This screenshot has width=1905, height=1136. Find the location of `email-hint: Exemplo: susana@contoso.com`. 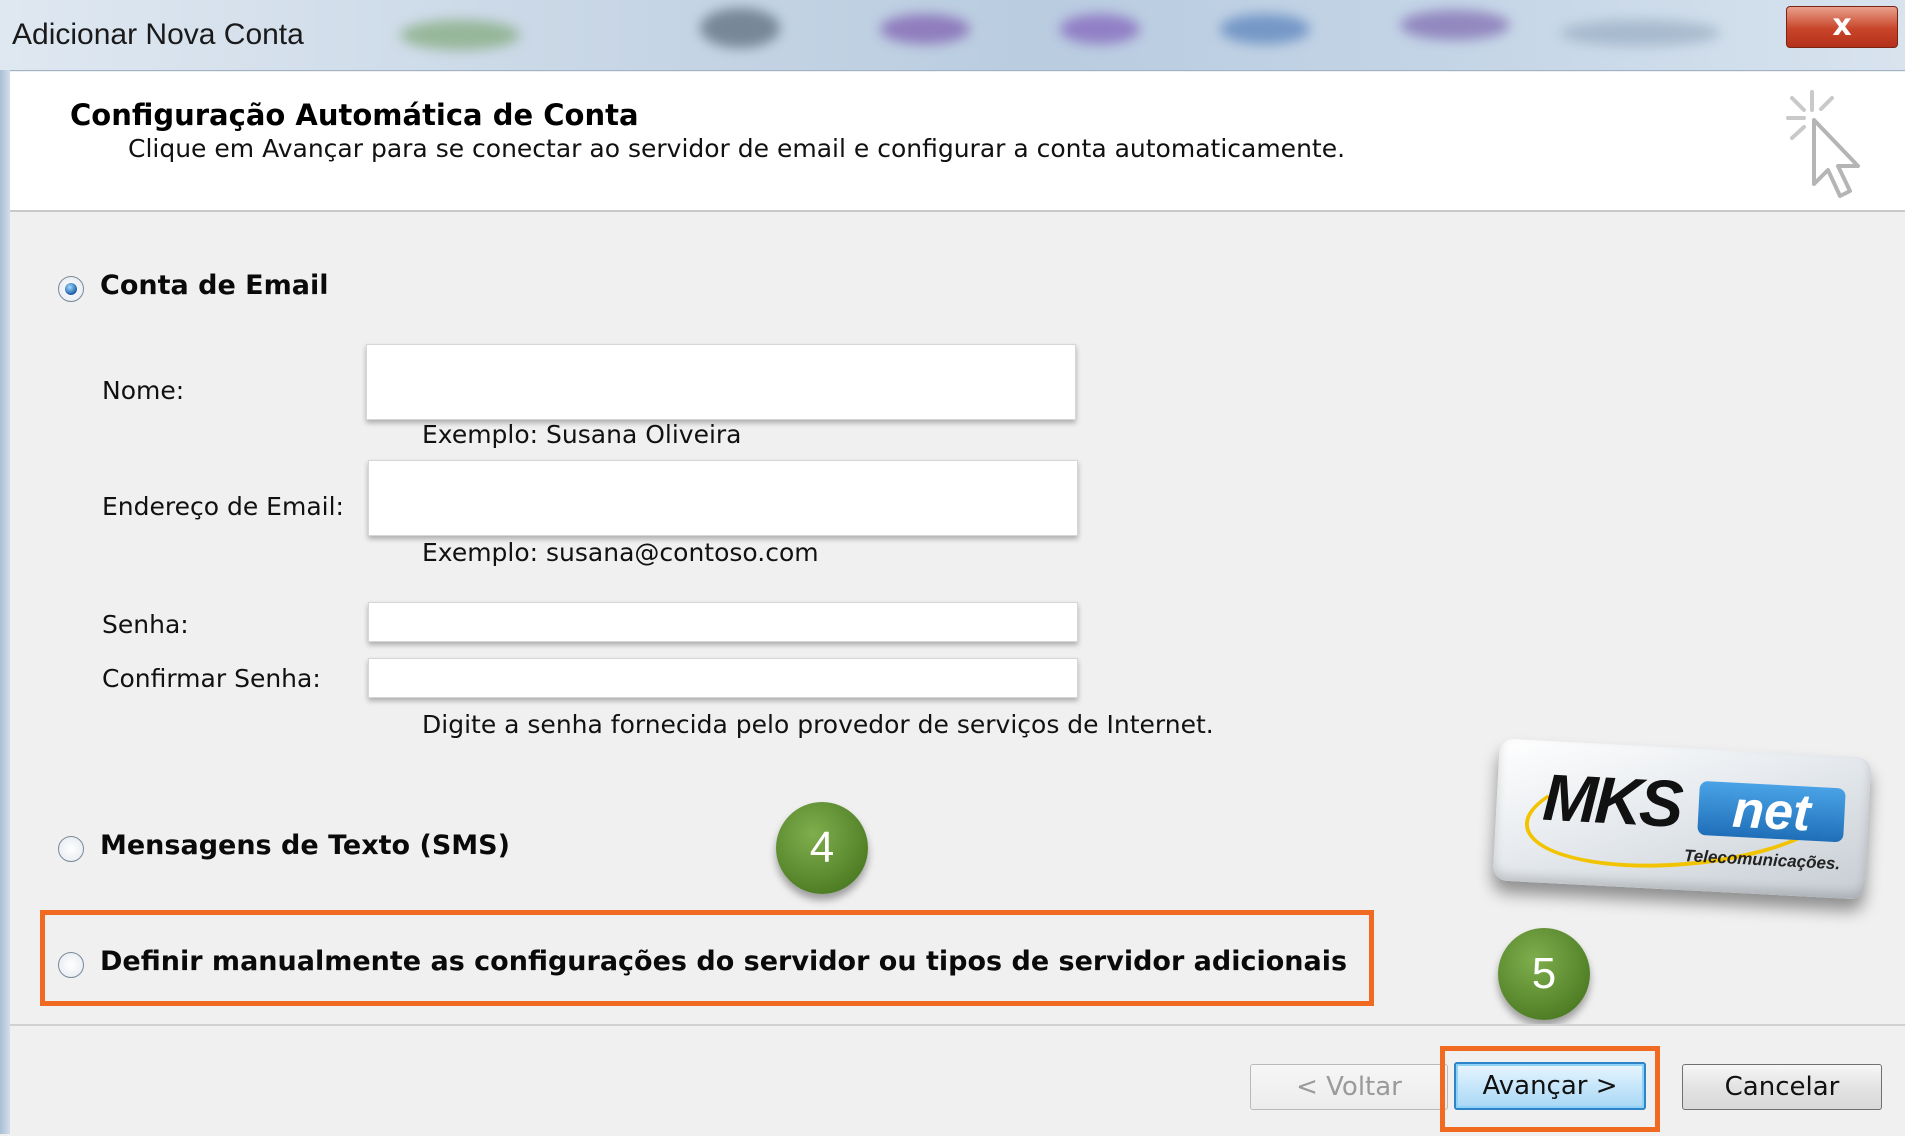

email-hint: Exemplo: susana@contoso.com is located at coordinates (620, 552).